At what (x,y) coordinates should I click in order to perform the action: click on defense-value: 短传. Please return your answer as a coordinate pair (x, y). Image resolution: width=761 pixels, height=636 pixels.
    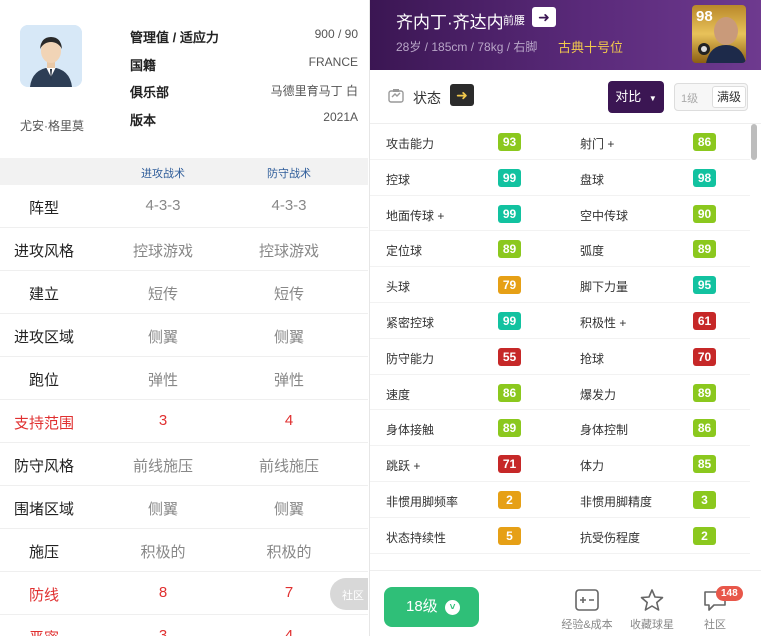
    Looking at the image, I should click on (288, 294).